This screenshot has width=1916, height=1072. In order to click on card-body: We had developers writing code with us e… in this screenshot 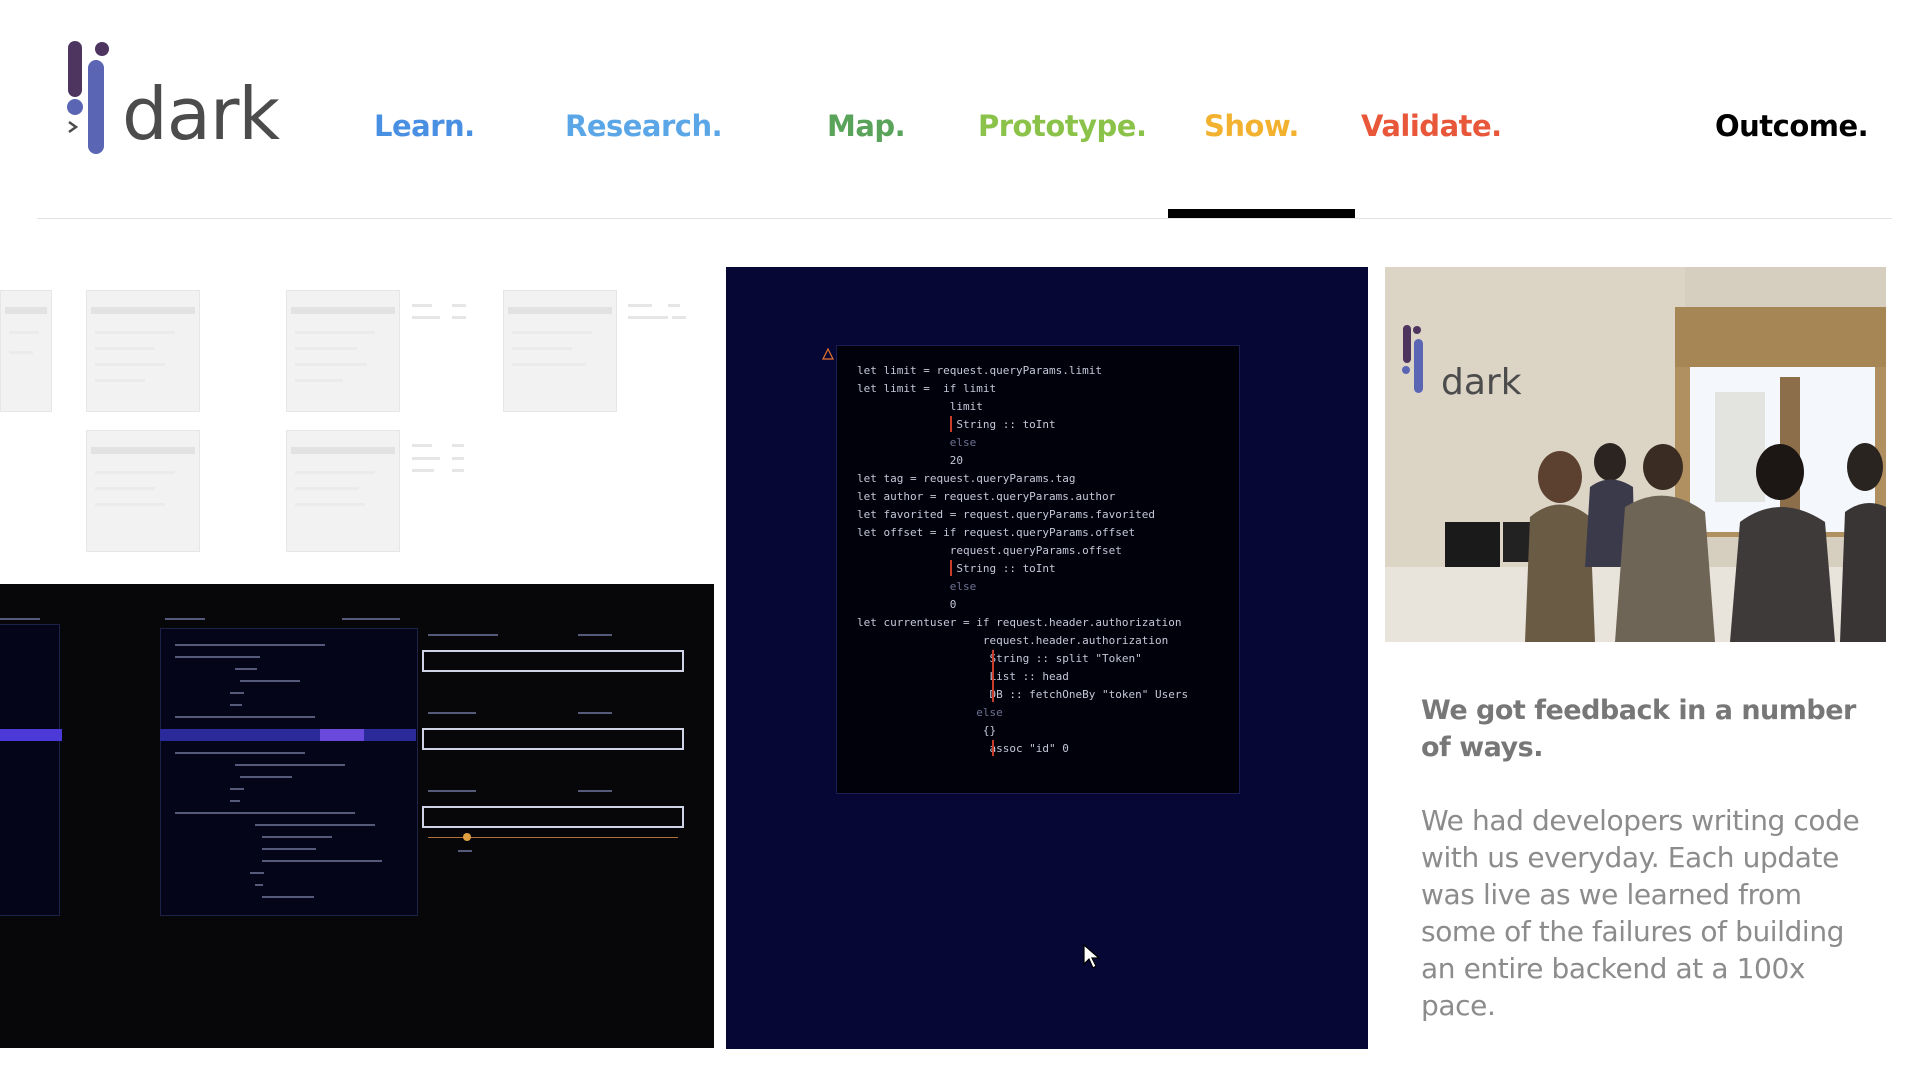, I will do `click(1640, 913)`.